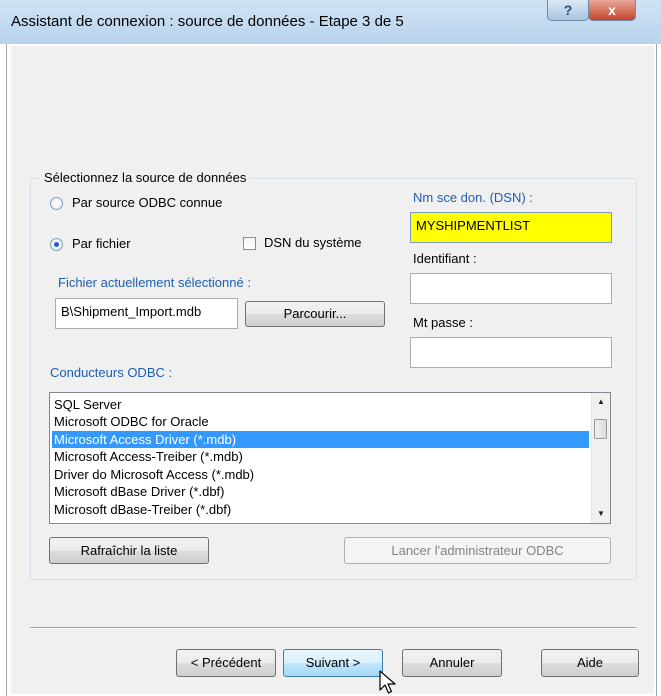  I want to click on dsn-label: Nm sce don. (DSN) :, so click(473, 197).